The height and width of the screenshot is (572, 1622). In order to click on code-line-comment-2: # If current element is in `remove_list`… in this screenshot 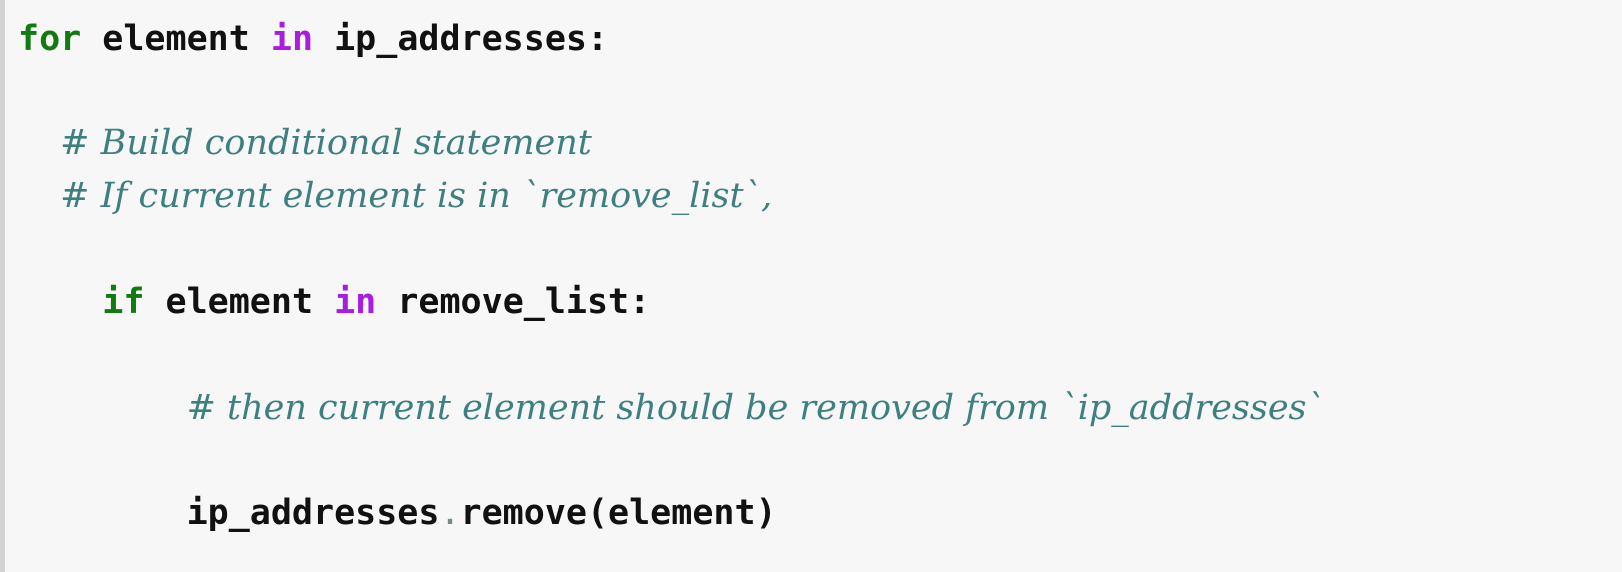, I will do `click(395, 196)`.